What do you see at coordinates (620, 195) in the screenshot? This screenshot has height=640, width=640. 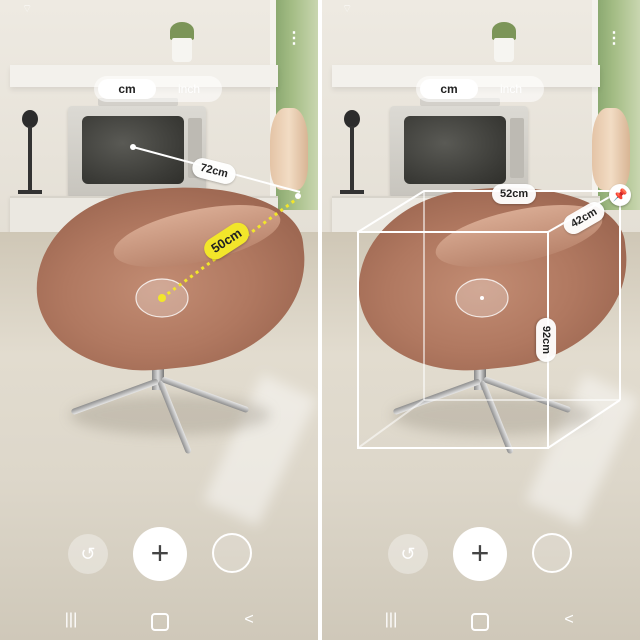 I see `pin-icon: 📌` at bounding box center [620, 195].